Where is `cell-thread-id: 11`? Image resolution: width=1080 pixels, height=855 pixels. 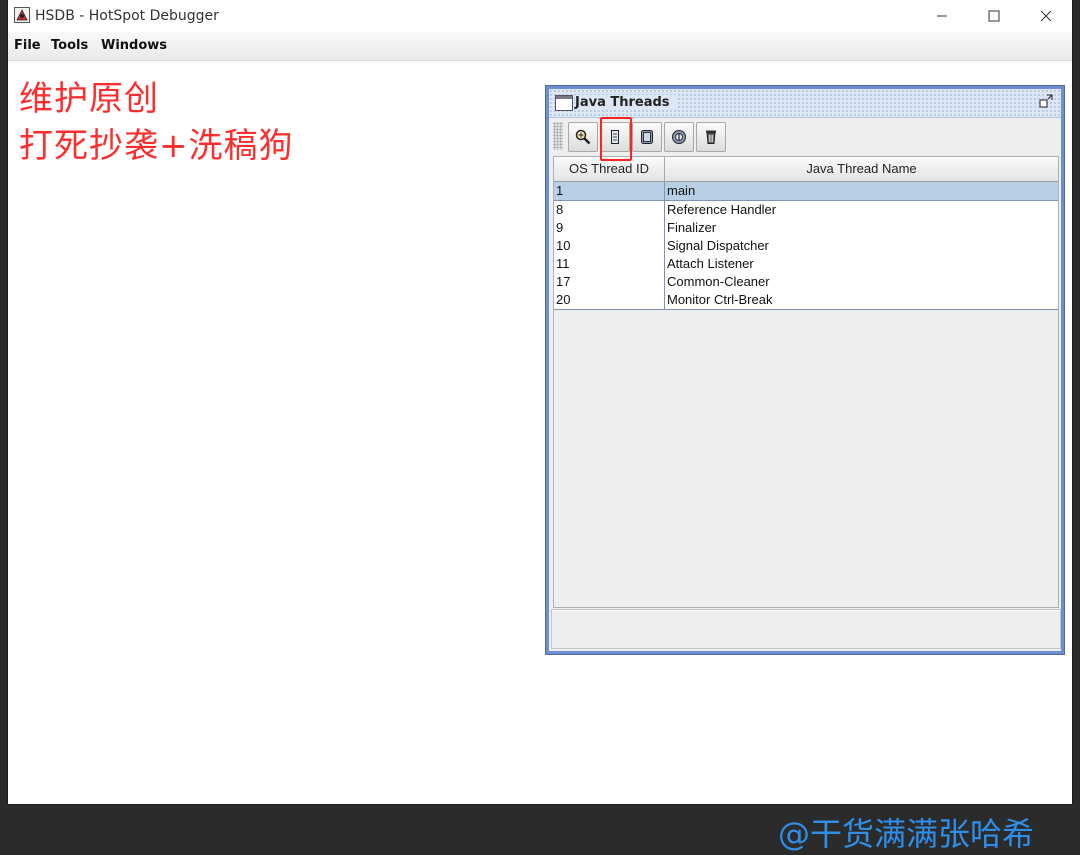
cell-thread-id: 11 is located at coordinates (609, 264).